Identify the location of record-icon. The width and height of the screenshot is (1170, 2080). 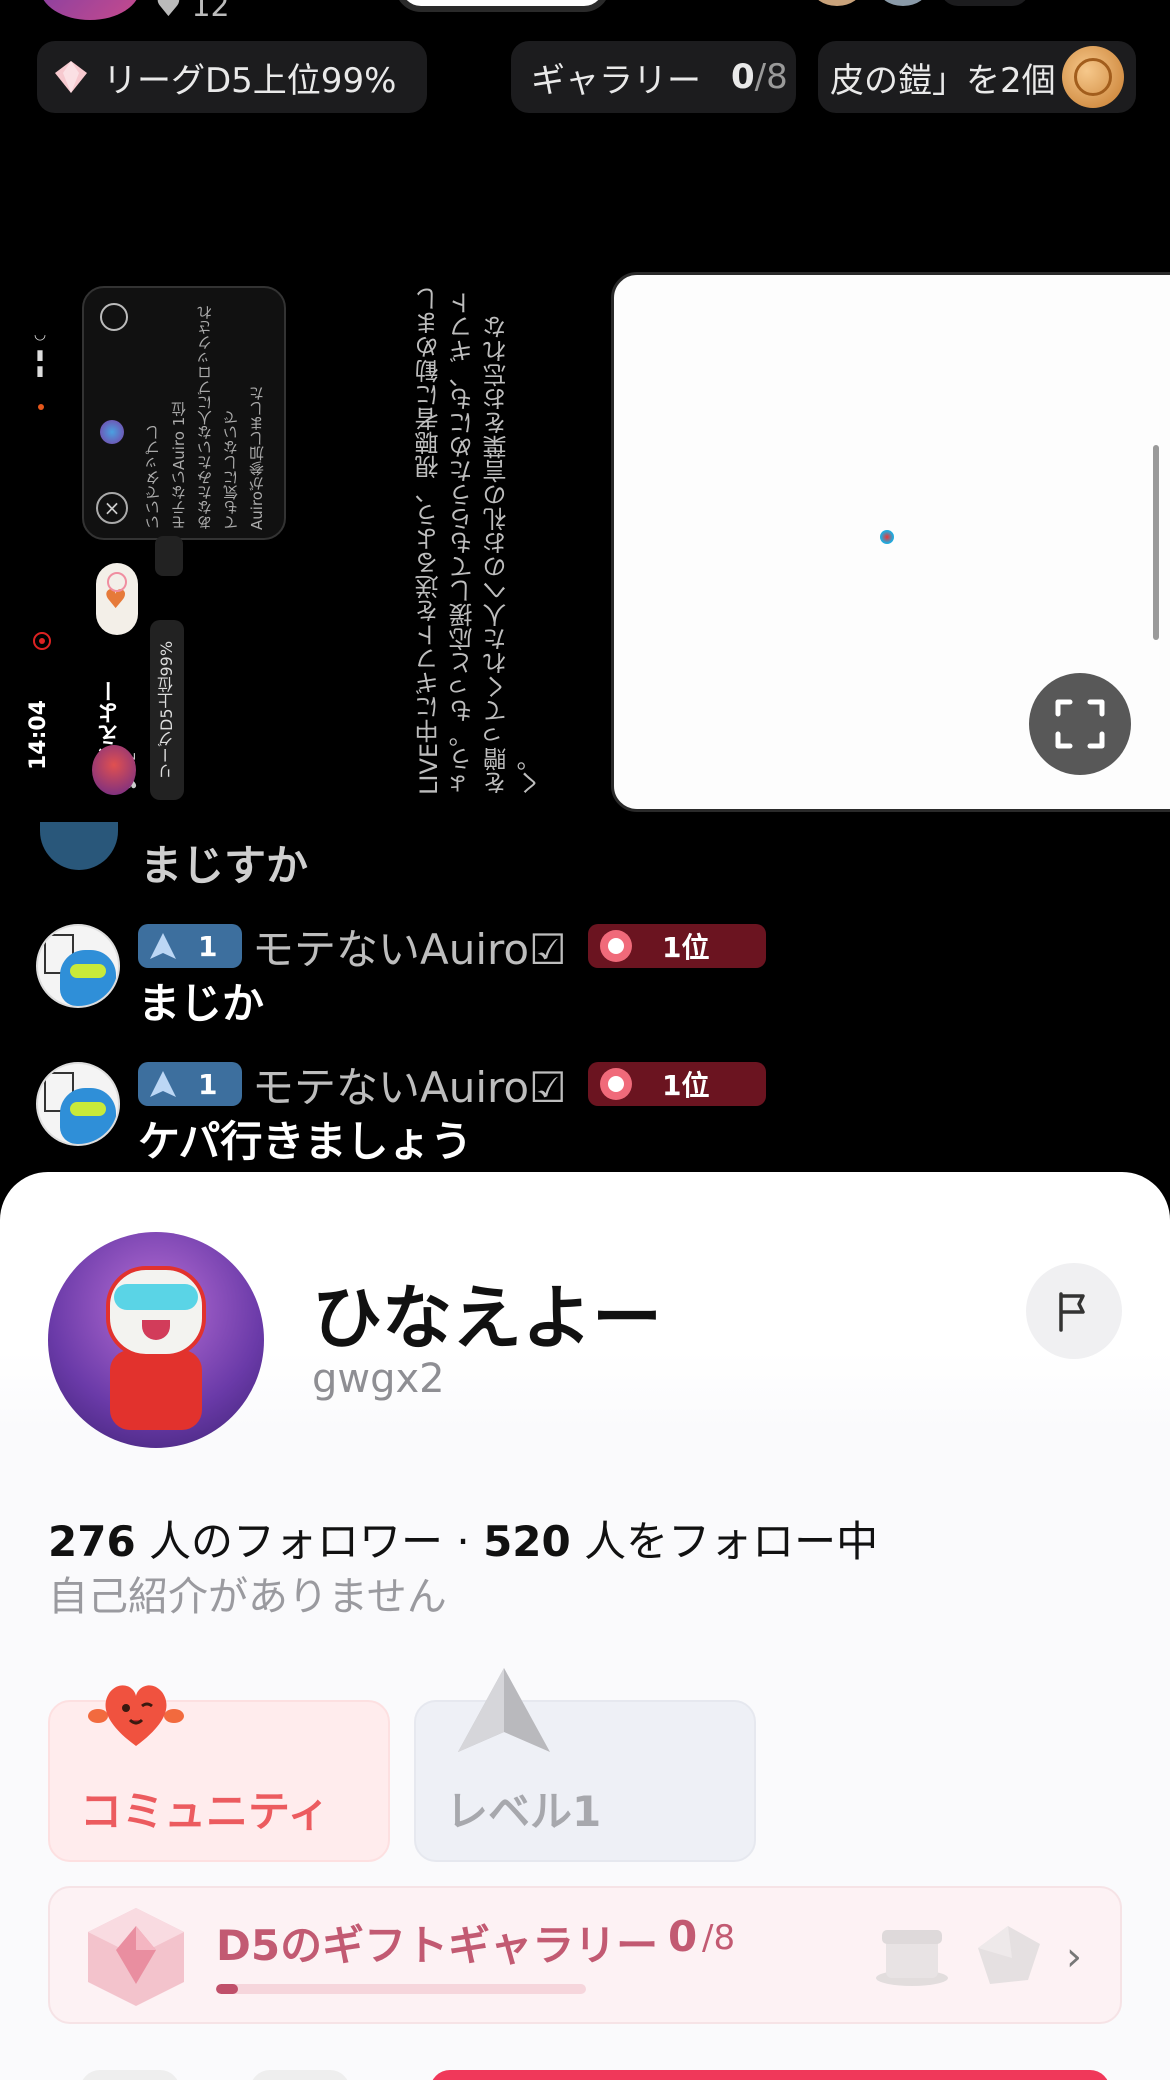
(42, 641).